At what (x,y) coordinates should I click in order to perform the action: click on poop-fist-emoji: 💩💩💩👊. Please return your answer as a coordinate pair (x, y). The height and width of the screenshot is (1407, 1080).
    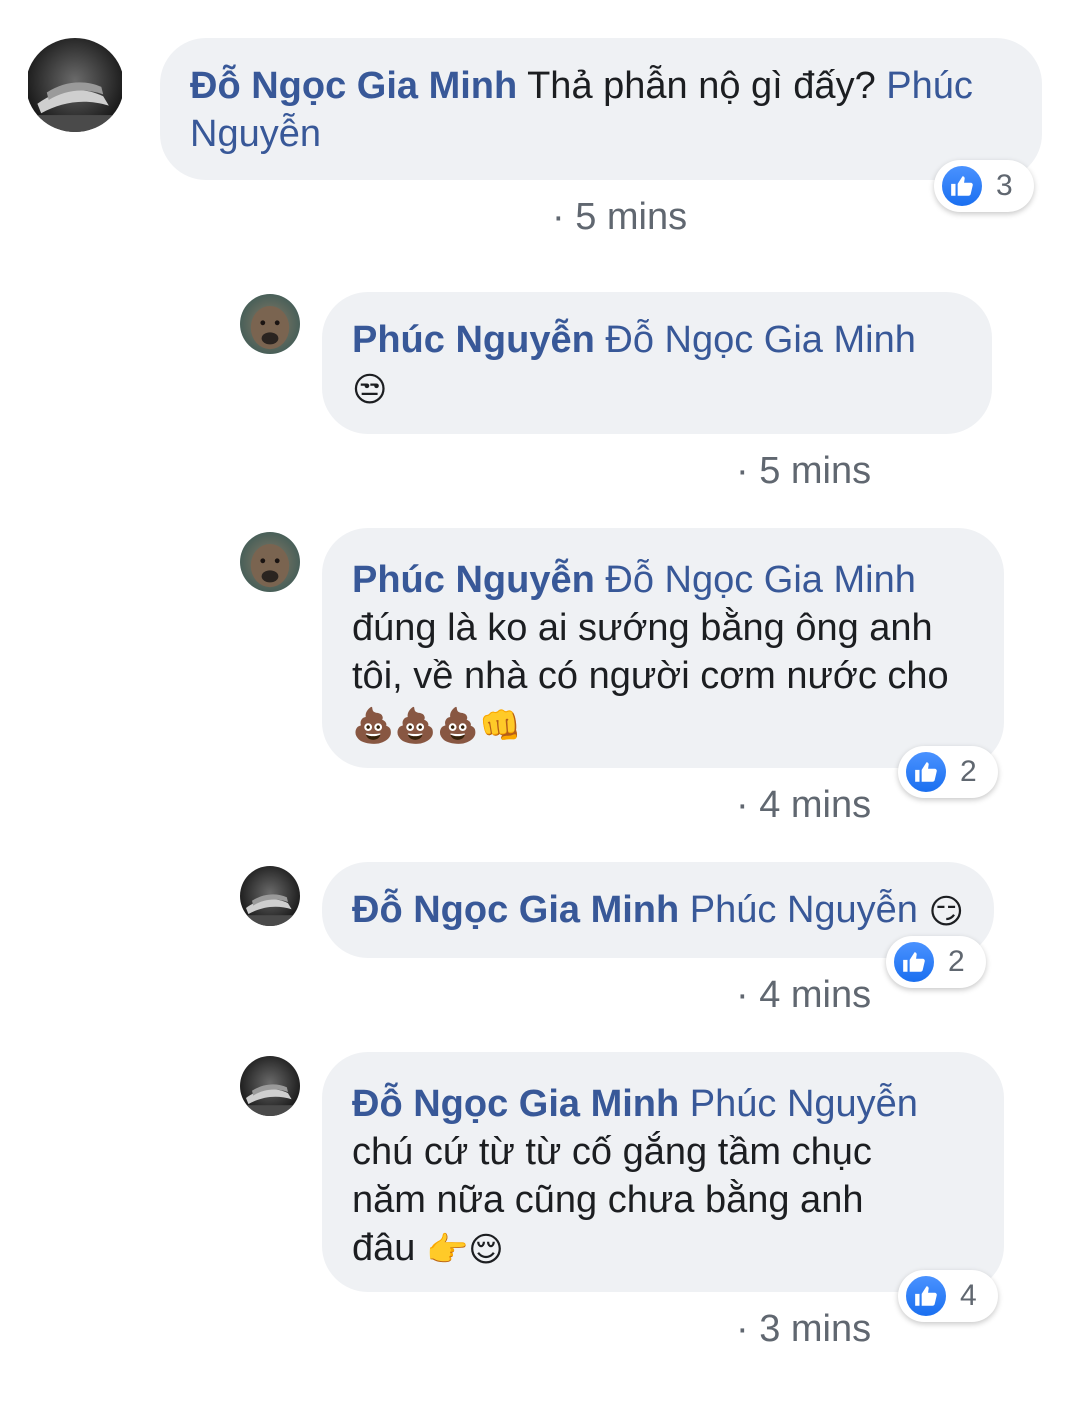
    Looking at the image, I should click on (437, 725).